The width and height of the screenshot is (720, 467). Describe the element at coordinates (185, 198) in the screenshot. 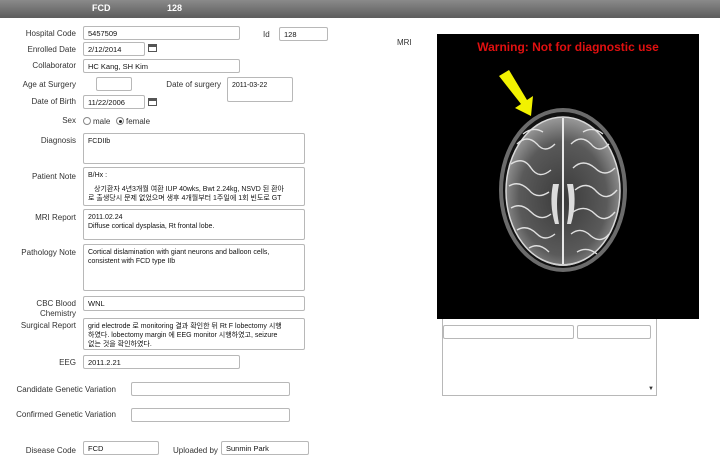

I see `patient-note-line: 로 출생당시 문제 없었으며 생후 4개월부터 1주일에 1회 빈도로 GT` at that location.